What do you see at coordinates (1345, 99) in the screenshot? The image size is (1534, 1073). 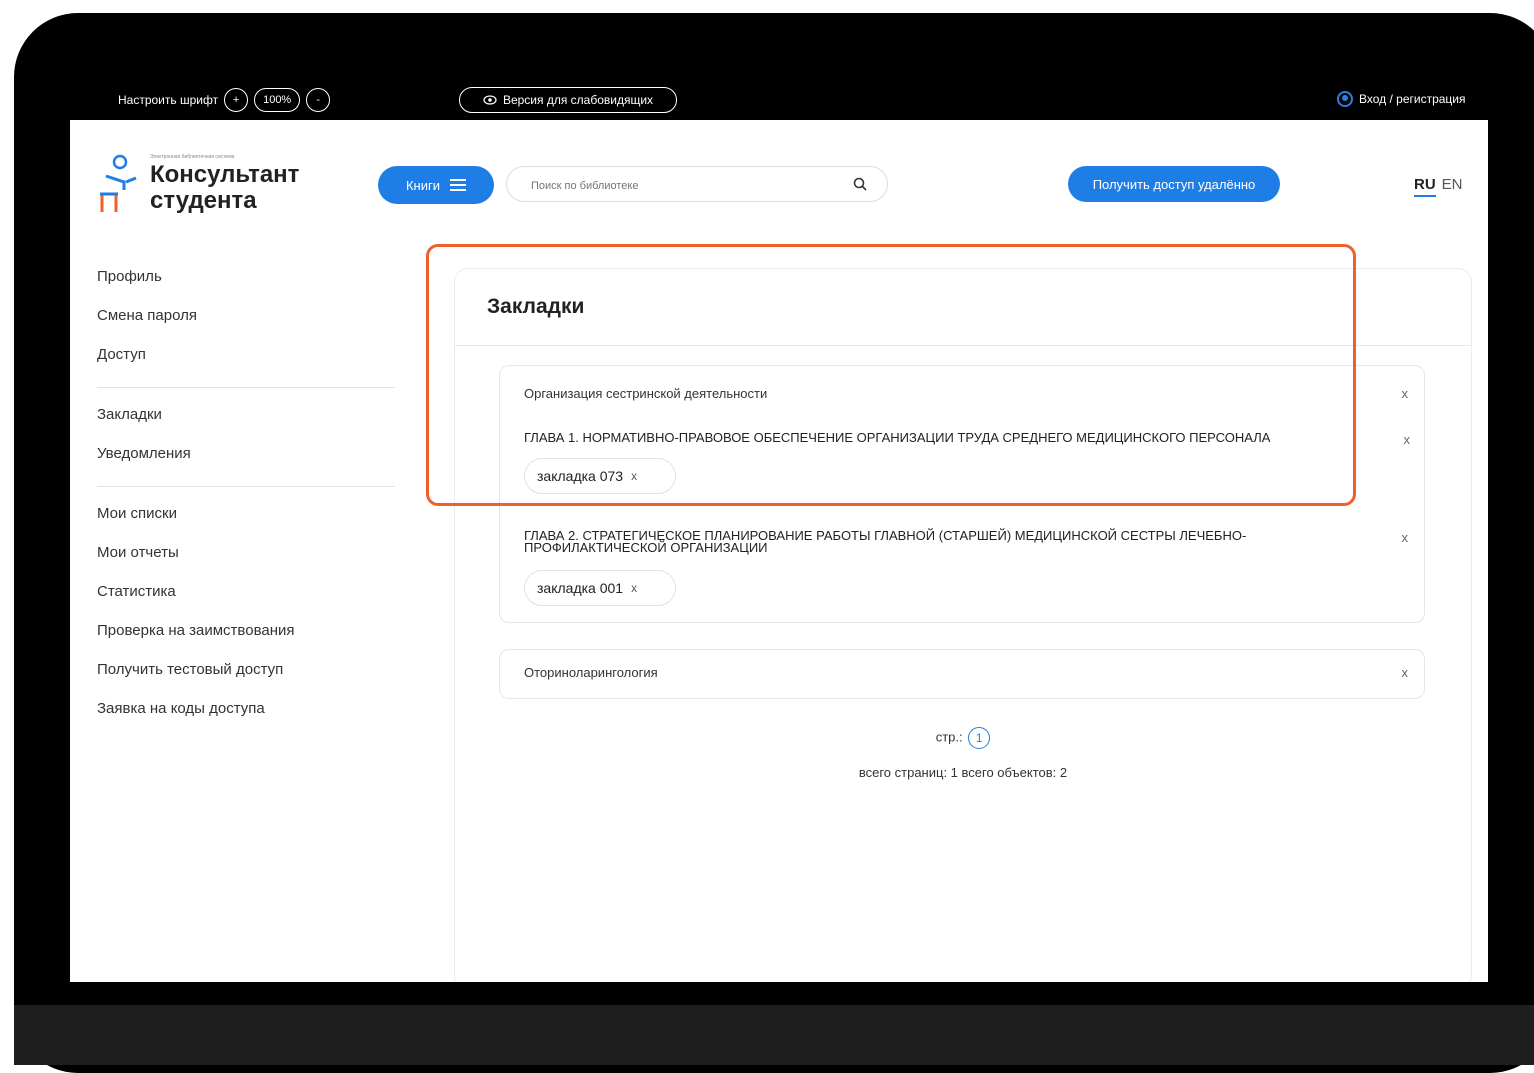 I see `user-icon` at bounding box center [1345, 99].